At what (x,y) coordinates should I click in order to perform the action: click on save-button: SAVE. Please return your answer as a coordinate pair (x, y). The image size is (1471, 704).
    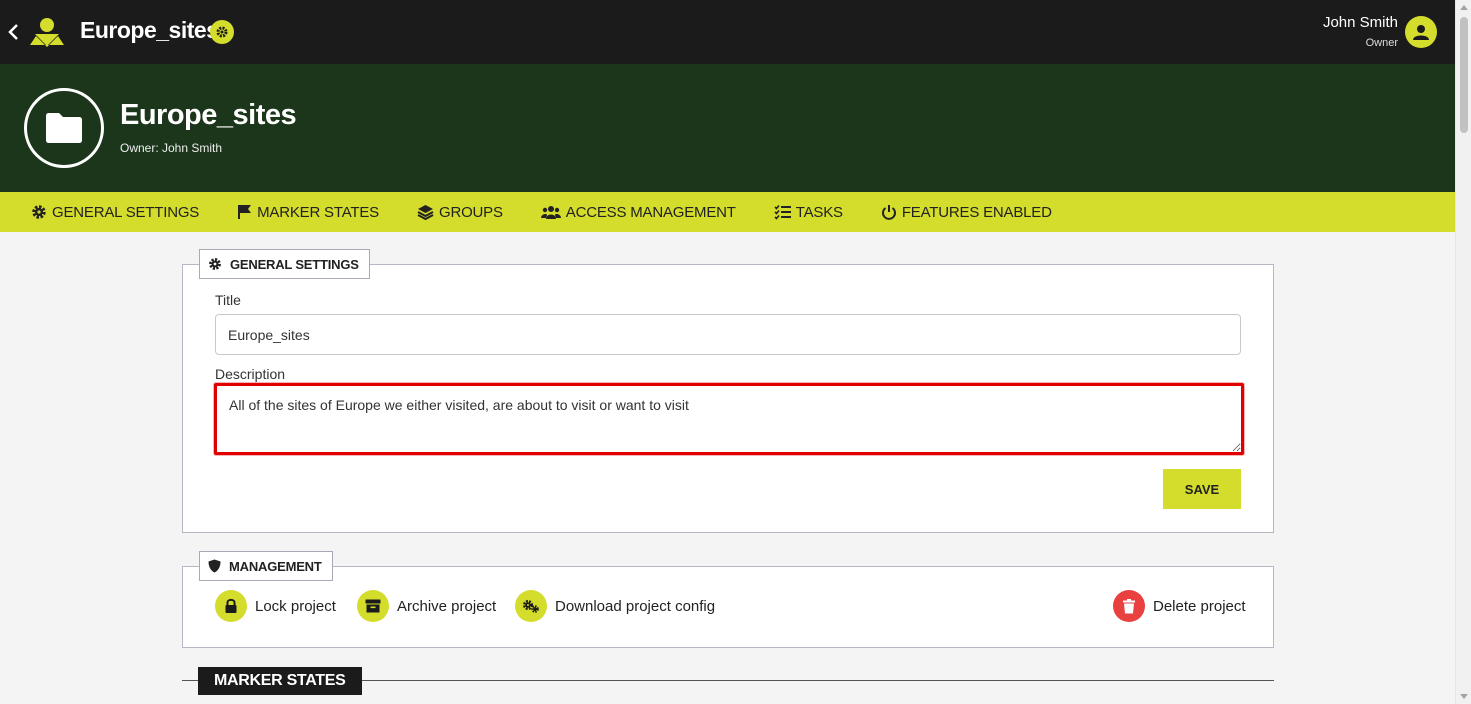
    Looking at the image, I should click on (1202, 489).